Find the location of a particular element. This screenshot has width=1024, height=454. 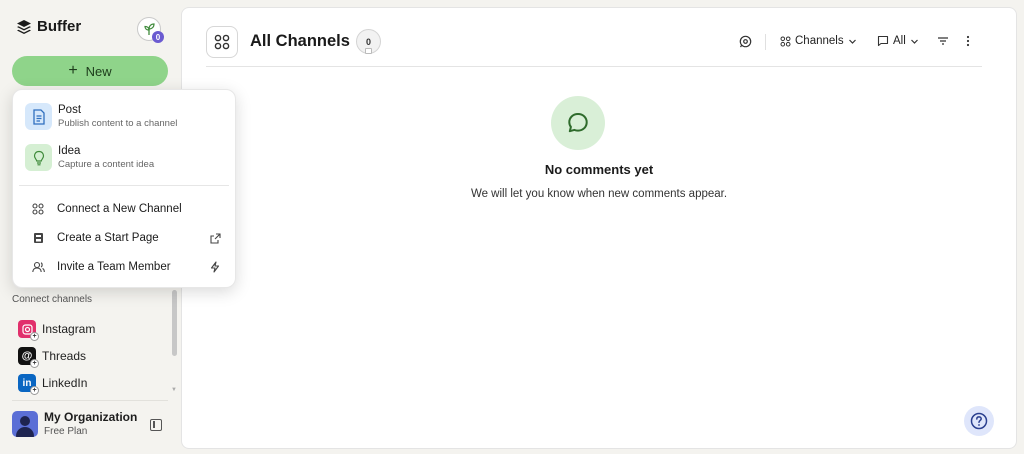

comment-filter-label: All is located at coordinates (899, 41).